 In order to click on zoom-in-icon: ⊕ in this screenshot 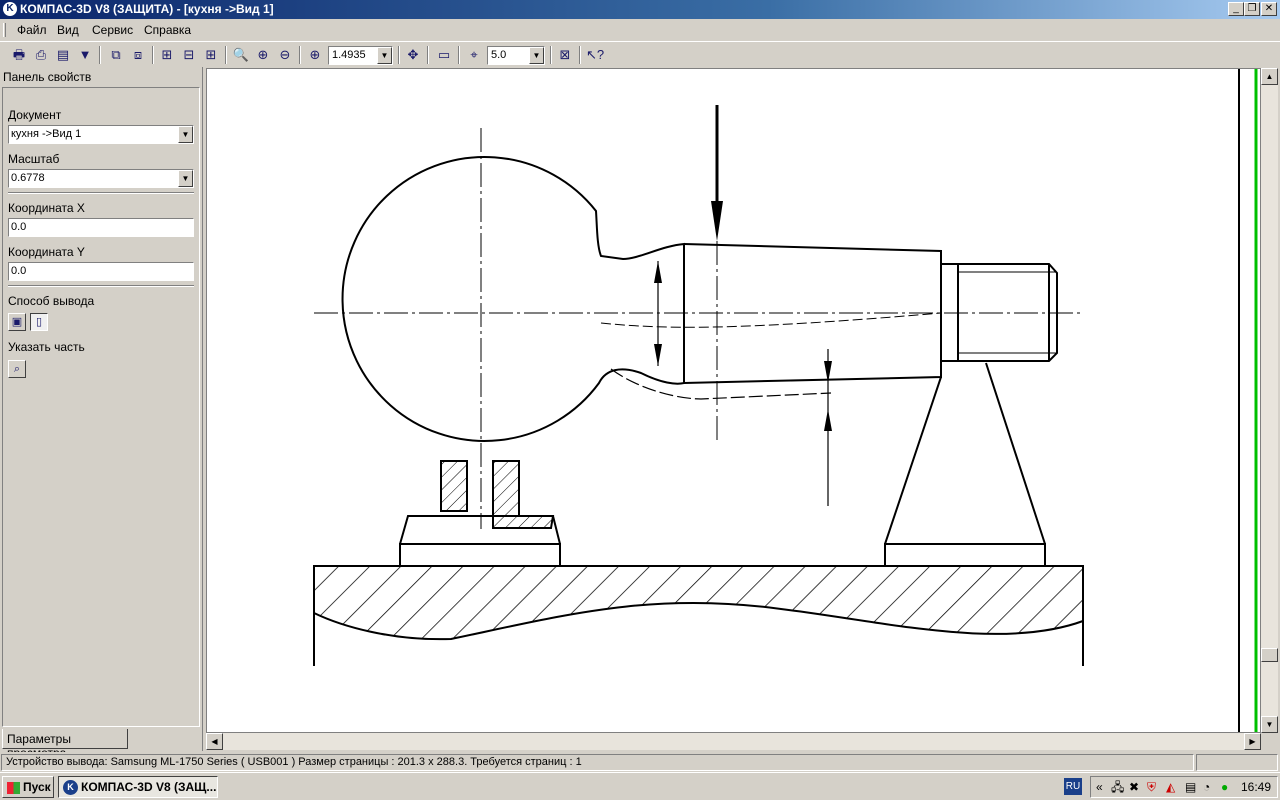, I will do `click(263, 55)`.